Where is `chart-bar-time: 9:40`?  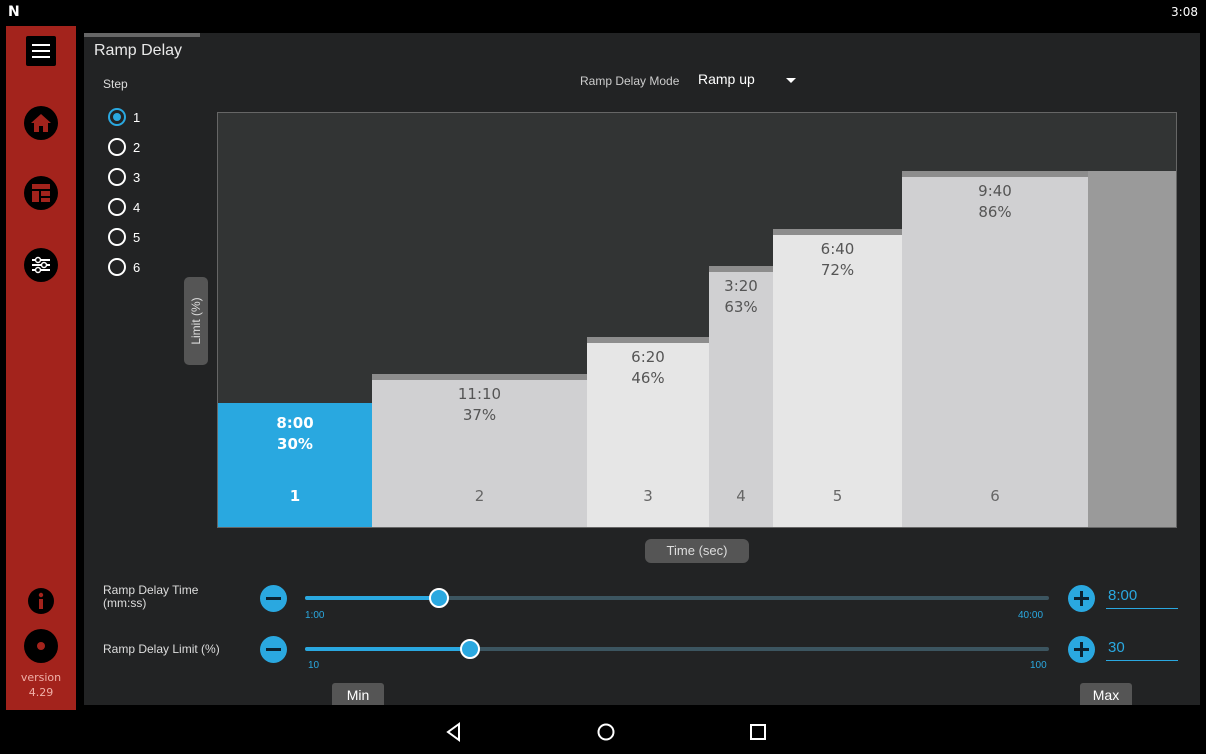 chart-bar-time: 9:40 is located at coordinates (995, 191).